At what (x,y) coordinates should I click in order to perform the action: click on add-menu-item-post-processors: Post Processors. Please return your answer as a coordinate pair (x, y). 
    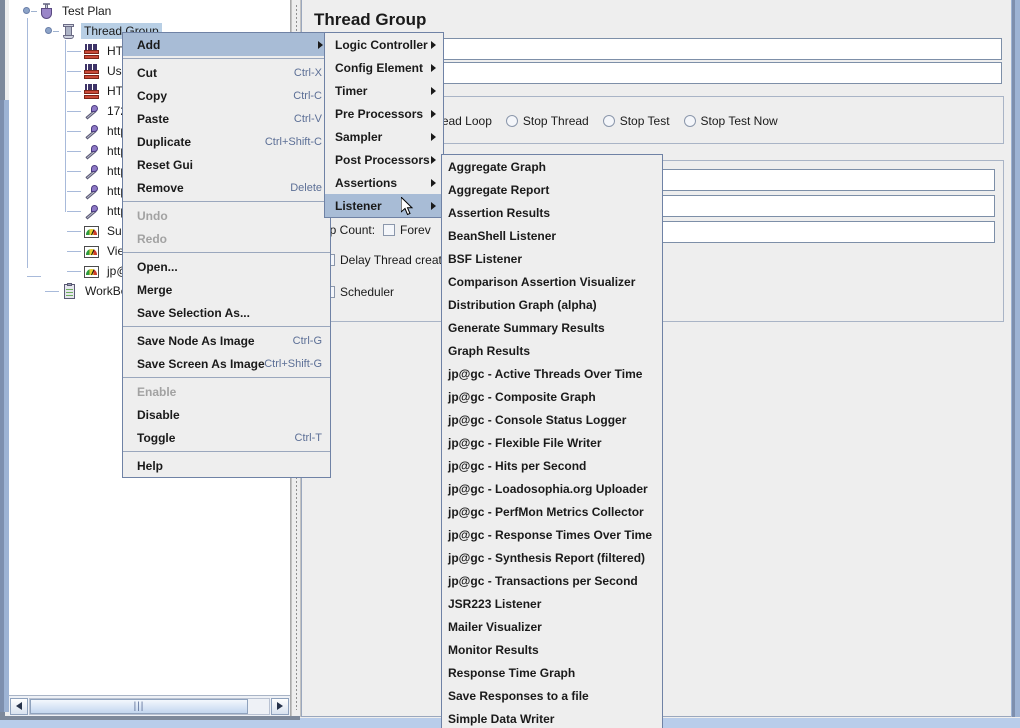
    Looking at the image, I should click on (384, 159).